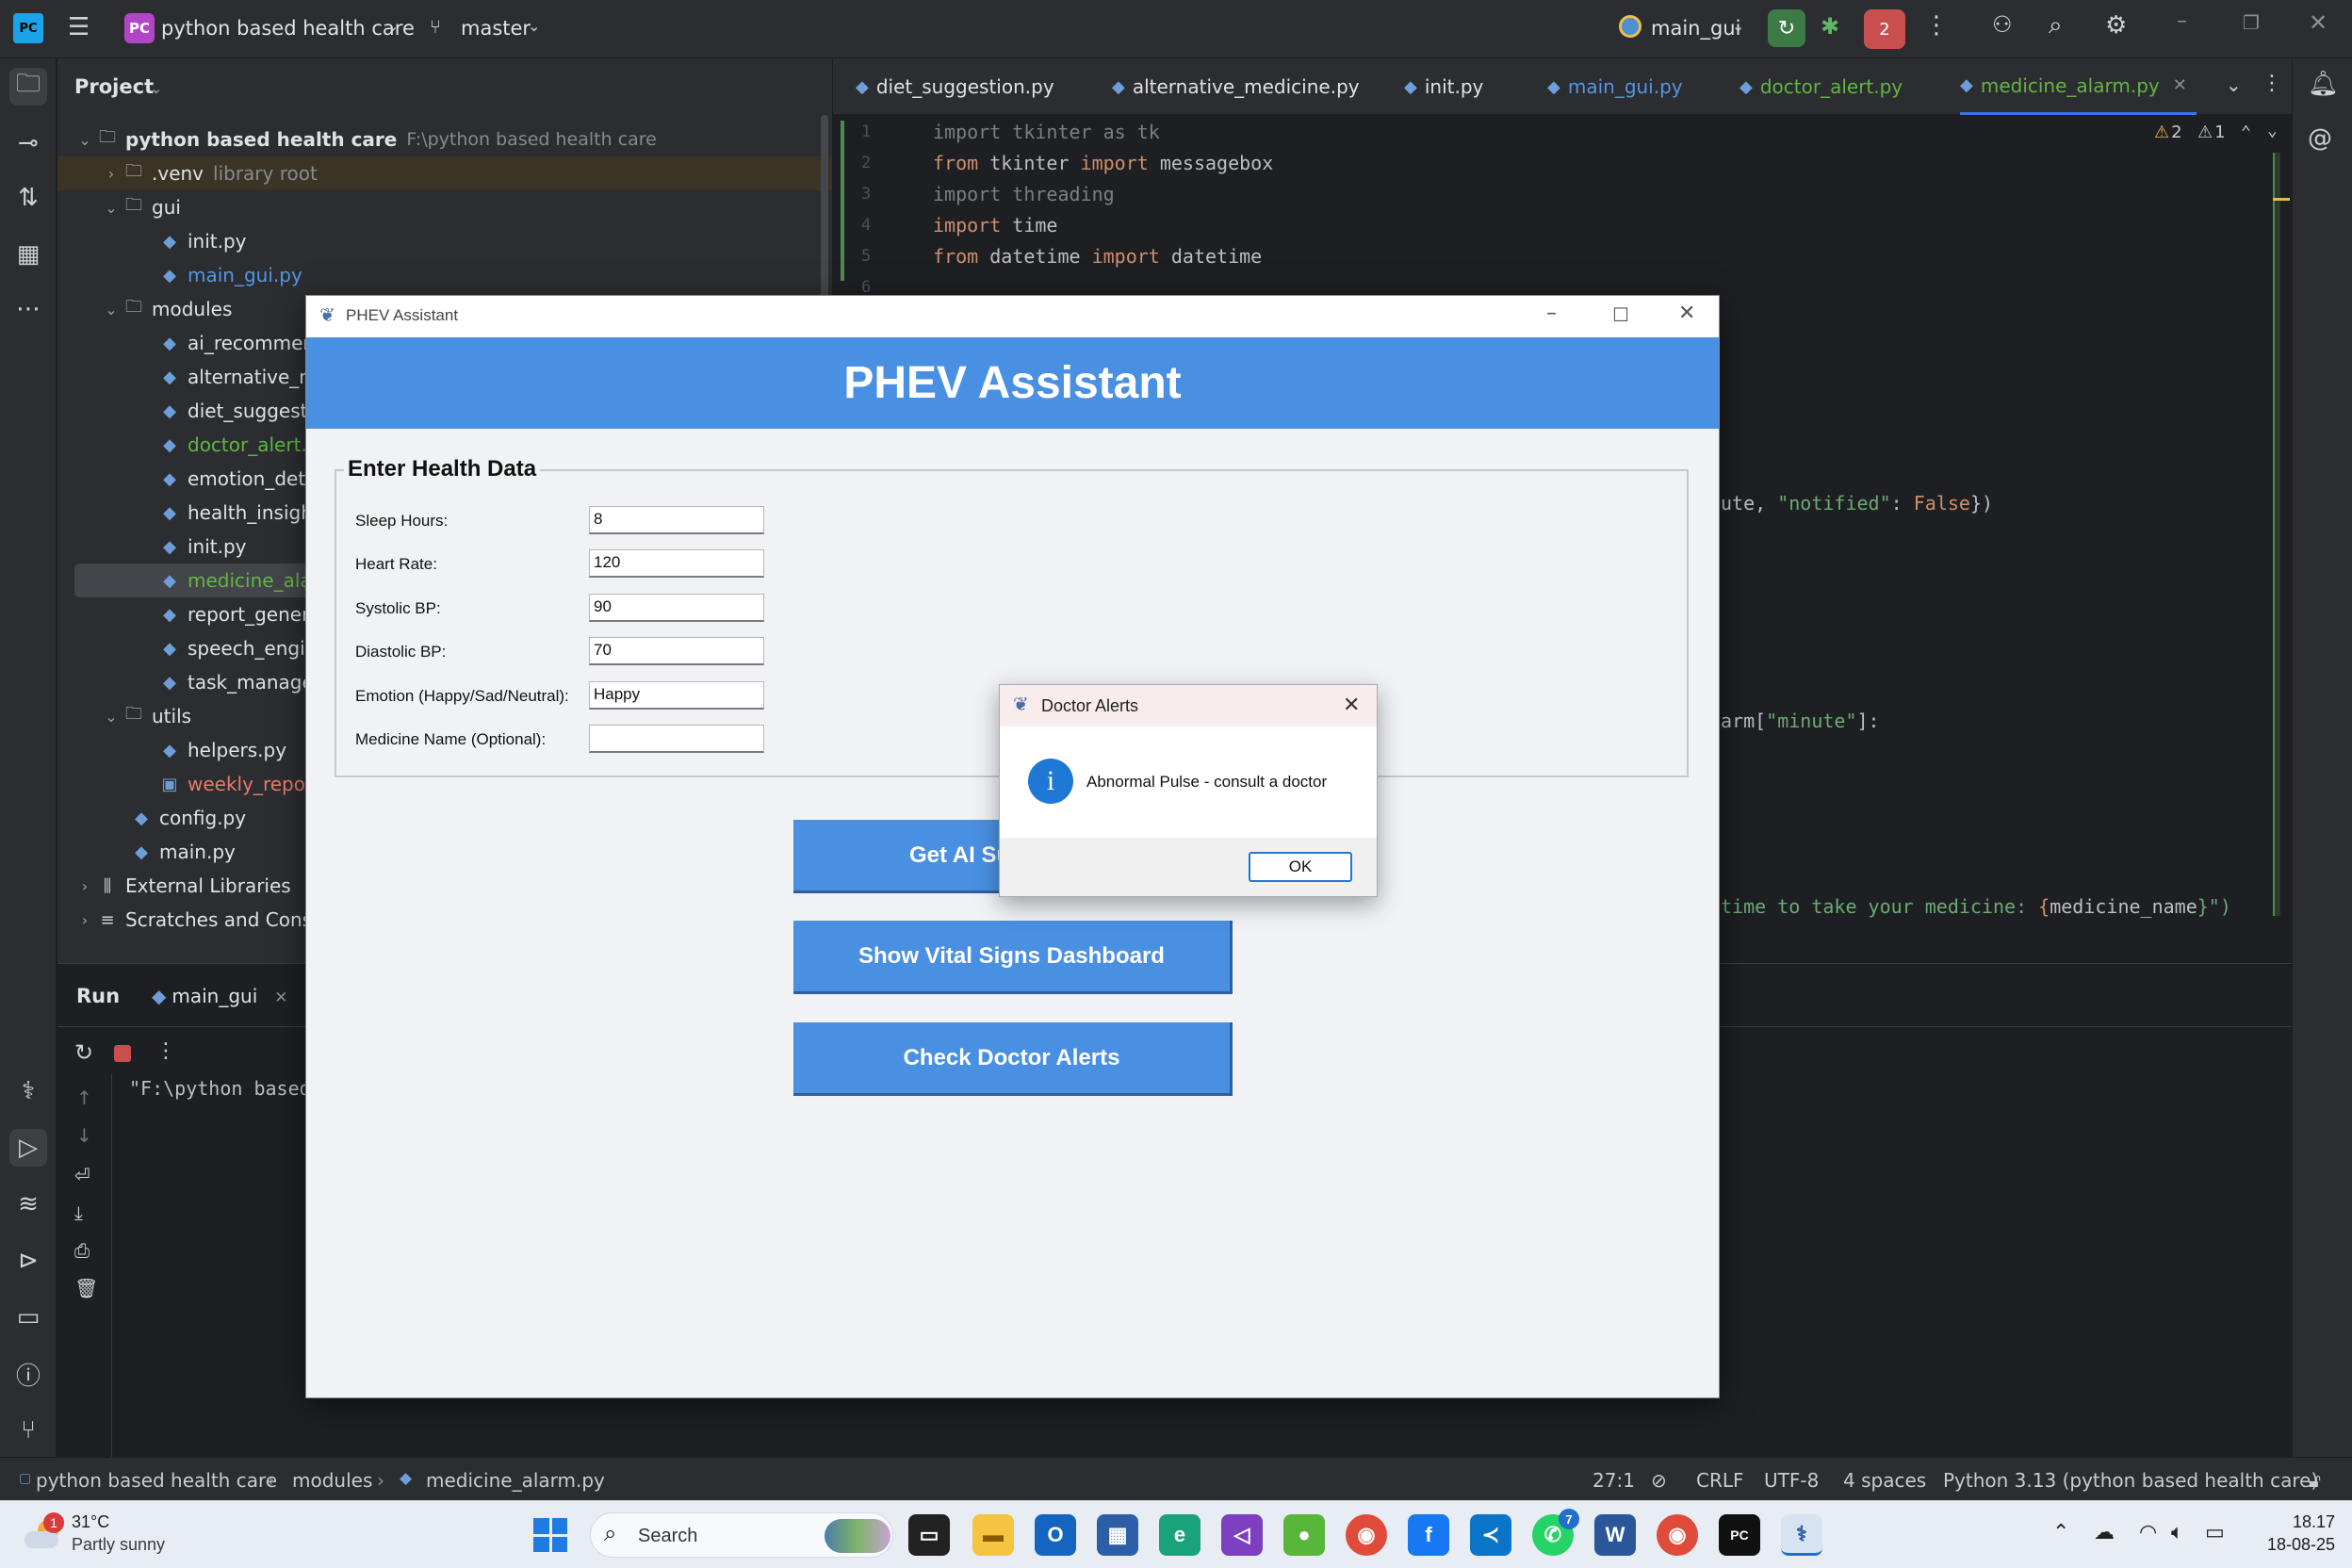 The height and width of the screenshot is (1568, 2352). I want to click on pycharm-logo-icon: PC, so click(28, 28).